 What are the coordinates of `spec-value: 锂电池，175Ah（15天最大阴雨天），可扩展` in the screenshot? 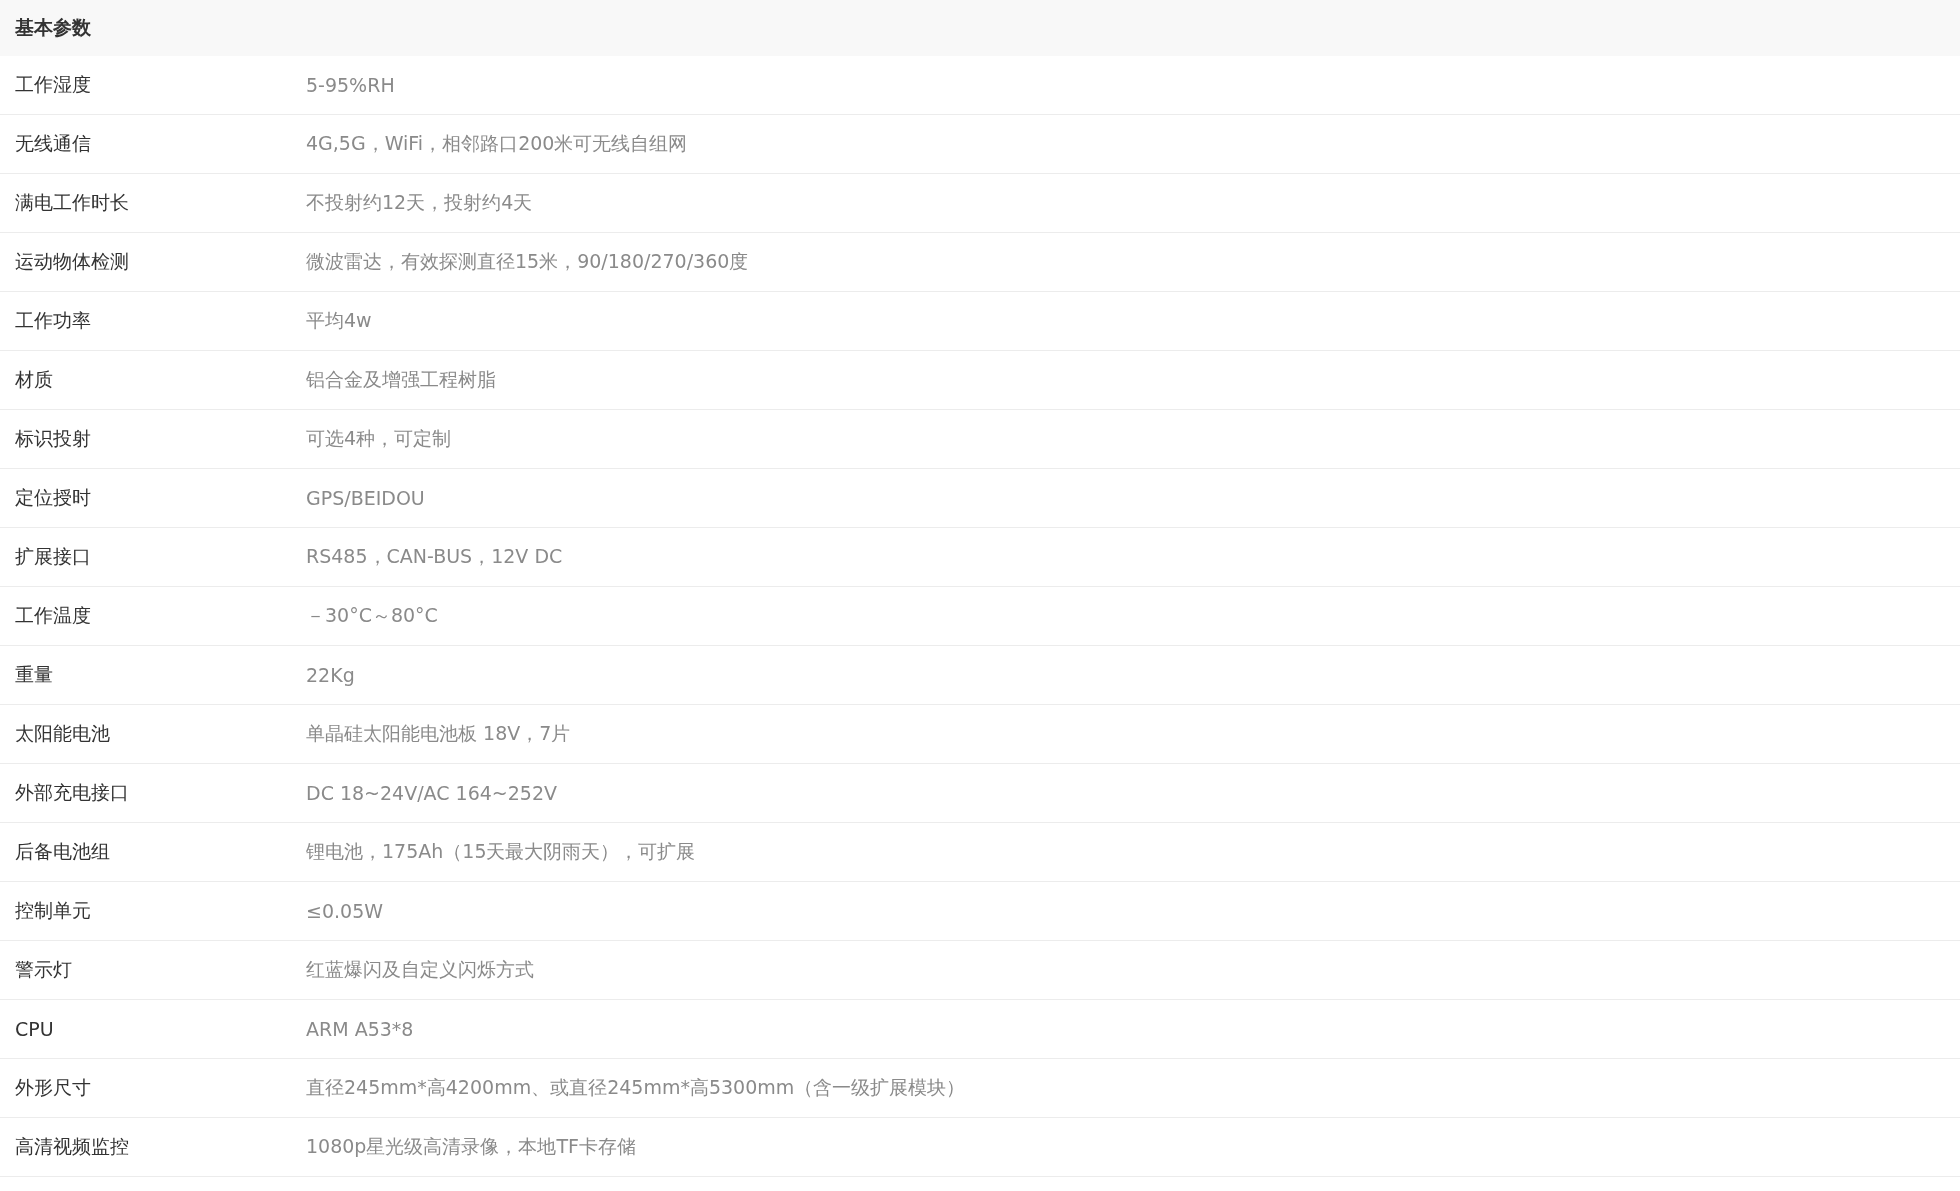 It's located at (501, 851).